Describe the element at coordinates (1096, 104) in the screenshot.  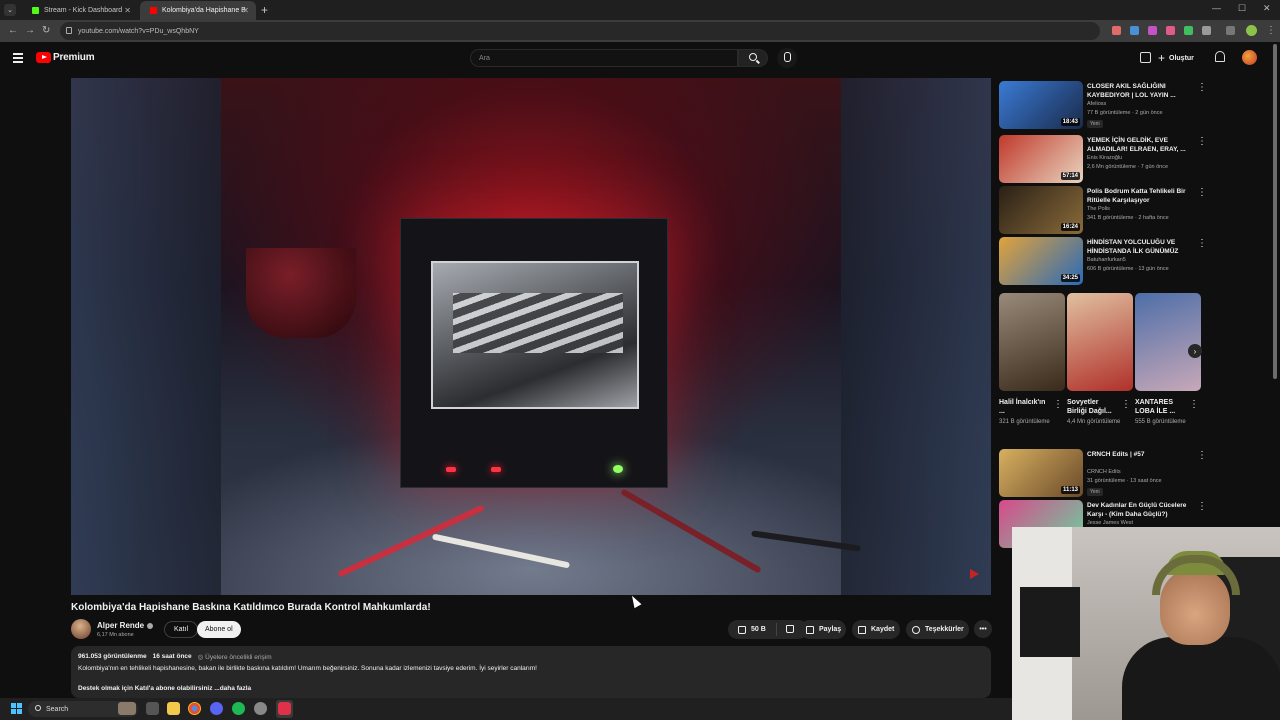
I see `recommendation-channel: Afelioss` at that location.